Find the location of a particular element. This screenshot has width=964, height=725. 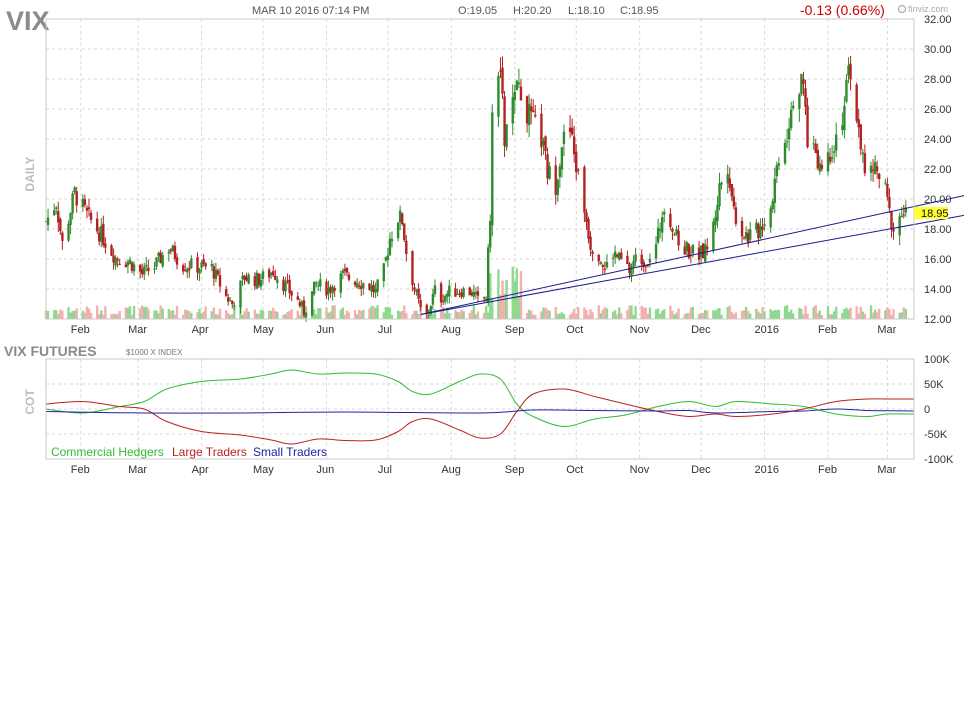

price-y-tick-label: 16.00 is located at coordinates (938, 260).